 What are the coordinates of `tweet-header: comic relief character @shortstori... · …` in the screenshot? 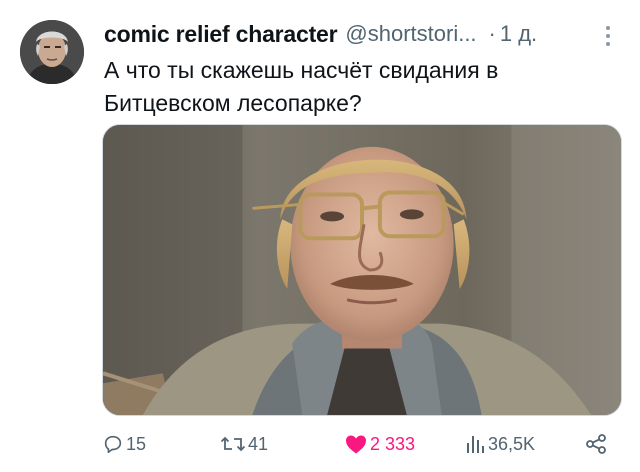 It's located at (359, 34).